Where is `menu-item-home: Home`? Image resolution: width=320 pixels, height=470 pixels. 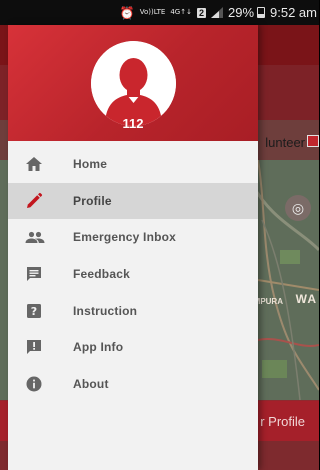
menu-item-home: Home is located at coordinates (133, 164).